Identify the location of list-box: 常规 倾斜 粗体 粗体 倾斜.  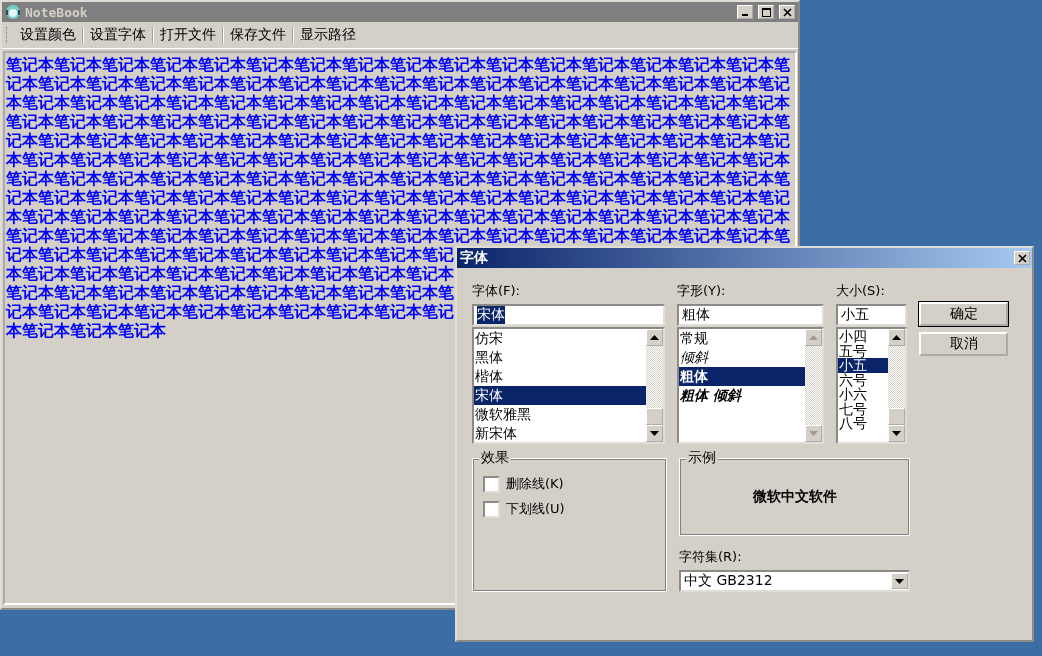
(750, 385).